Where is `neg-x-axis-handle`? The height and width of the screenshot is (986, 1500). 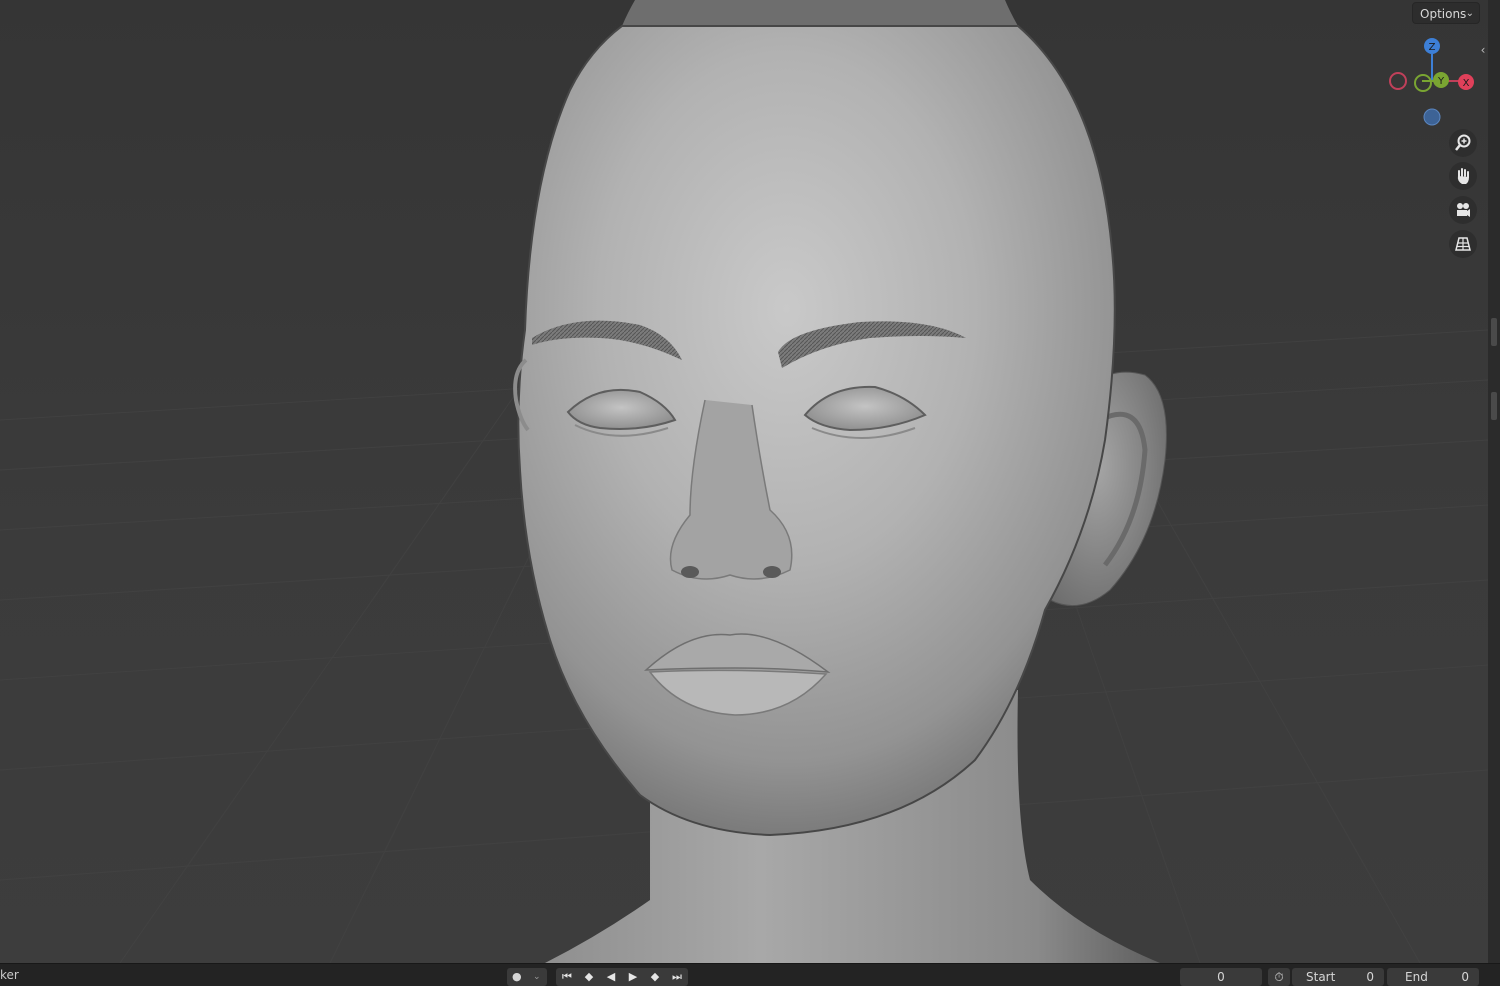 neg-x-axis-handle is located at coordinates (1398, 81).